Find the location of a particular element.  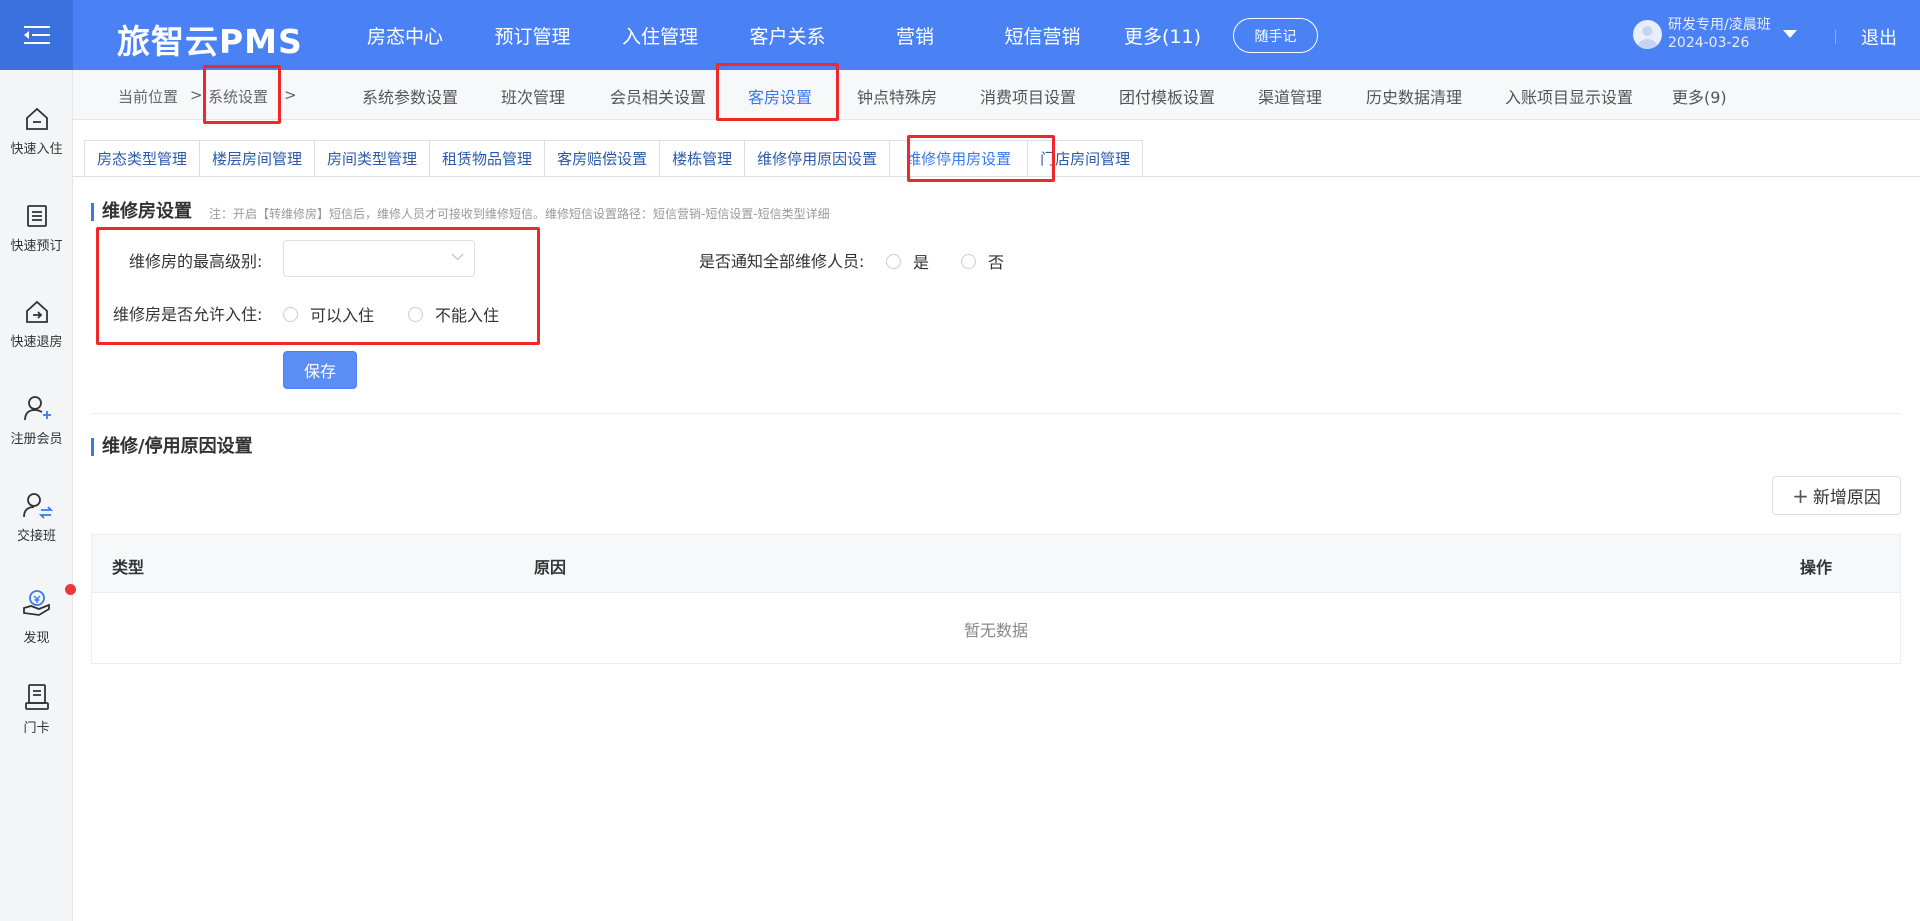

subnav-room-settings: 客房设置 is located at coordinates (780, 96).